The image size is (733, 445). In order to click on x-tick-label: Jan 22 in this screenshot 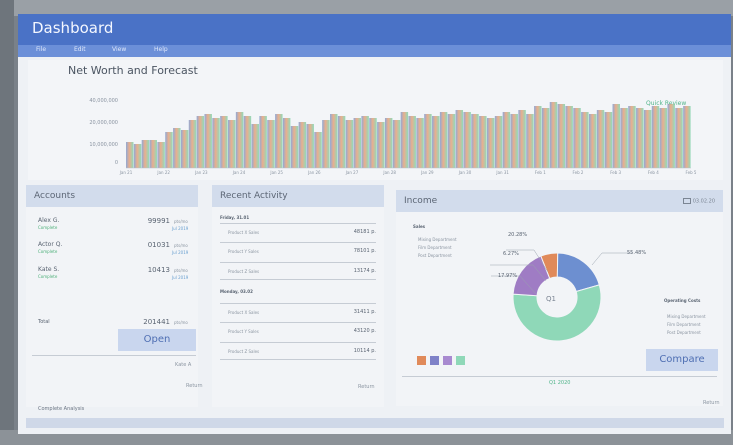, I will do `click(163, 172)`.